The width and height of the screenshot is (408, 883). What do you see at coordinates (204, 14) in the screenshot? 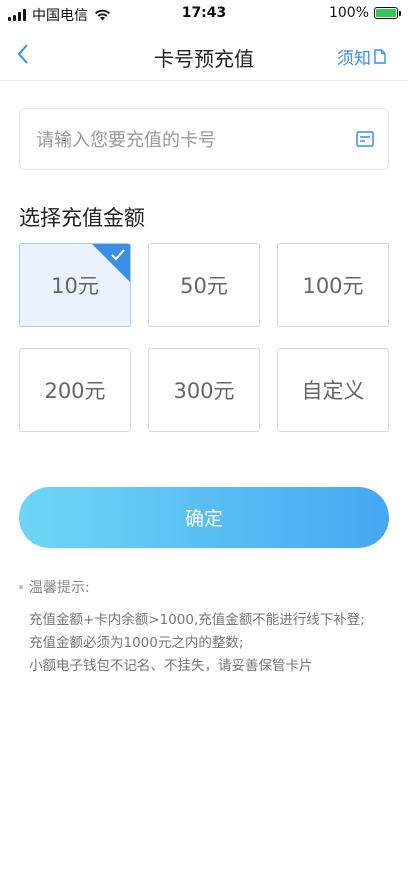
I see `status-bar: 中国电信 17:43 100%` at bounding box center [204, 14].